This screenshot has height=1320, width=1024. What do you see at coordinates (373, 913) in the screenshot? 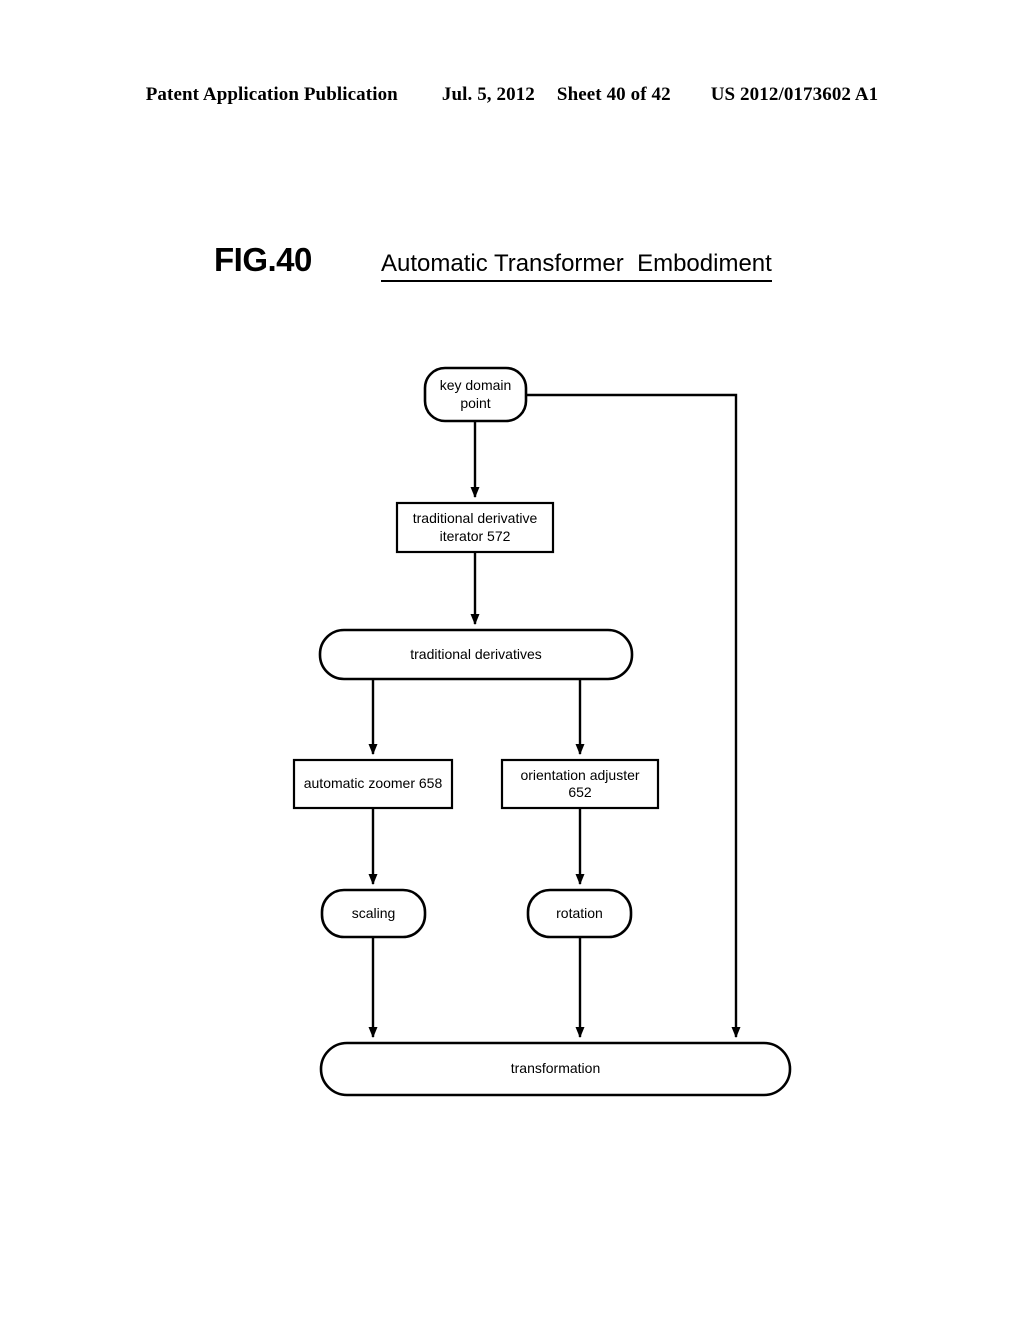
I see `flowchart-node-scaling` at bounding box center [373, 913].